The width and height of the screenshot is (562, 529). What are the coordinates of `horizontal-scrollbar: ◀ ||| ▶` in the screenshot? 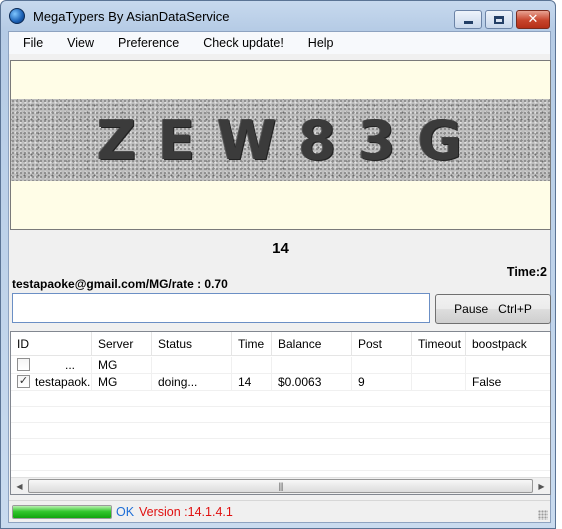 It's located at (280, 485).